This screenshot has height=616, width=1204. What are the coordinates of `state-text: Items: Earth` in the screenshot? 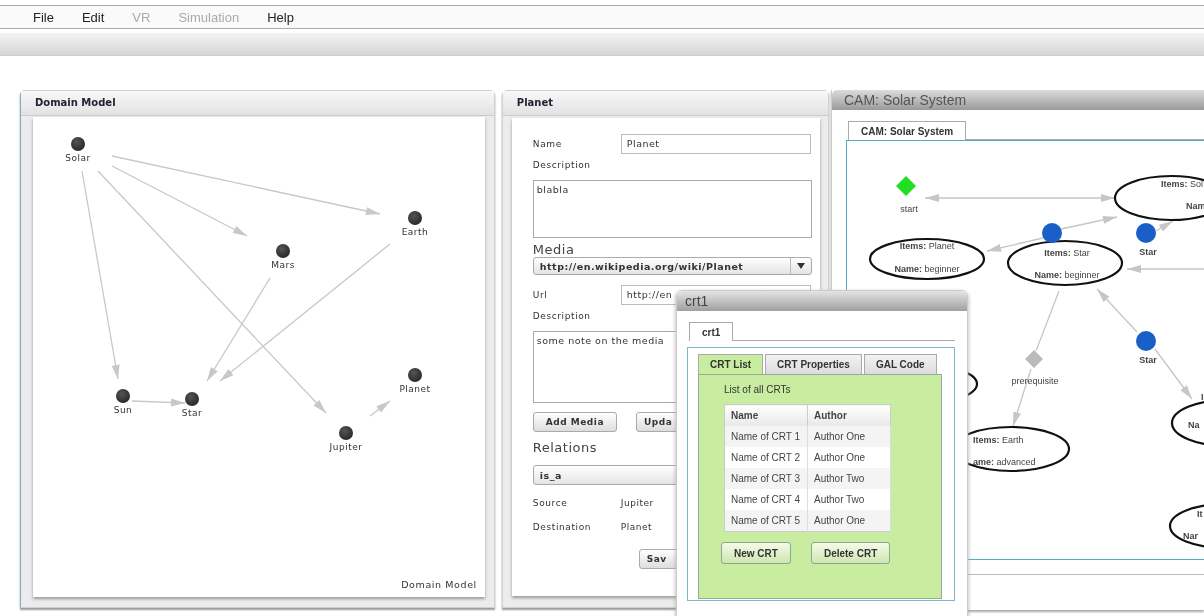 It's located at (998, 440).